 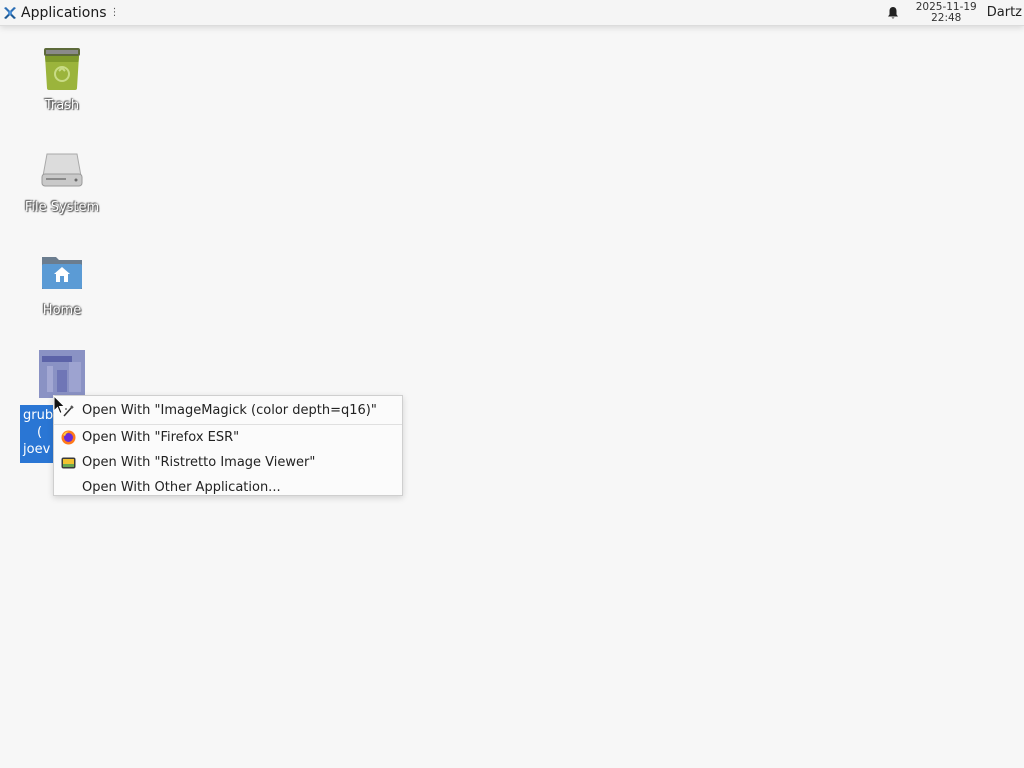 I want to click on applications-menu-button: Applications ⋮, so click(x=62, y=12).